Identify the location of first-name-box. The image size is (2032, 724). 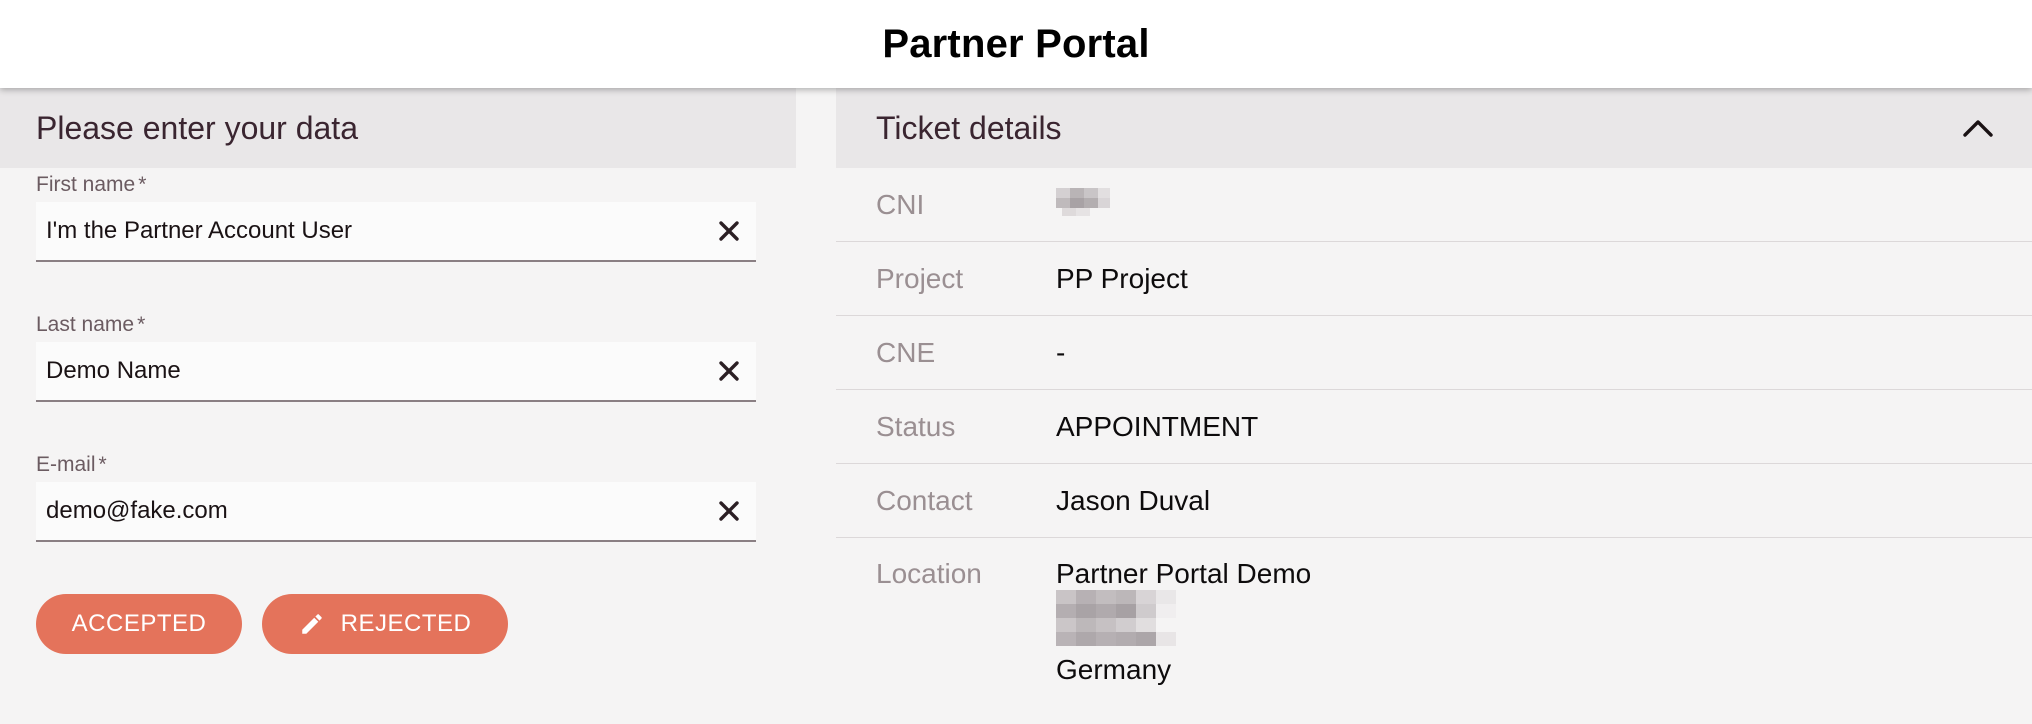
(396, 232).